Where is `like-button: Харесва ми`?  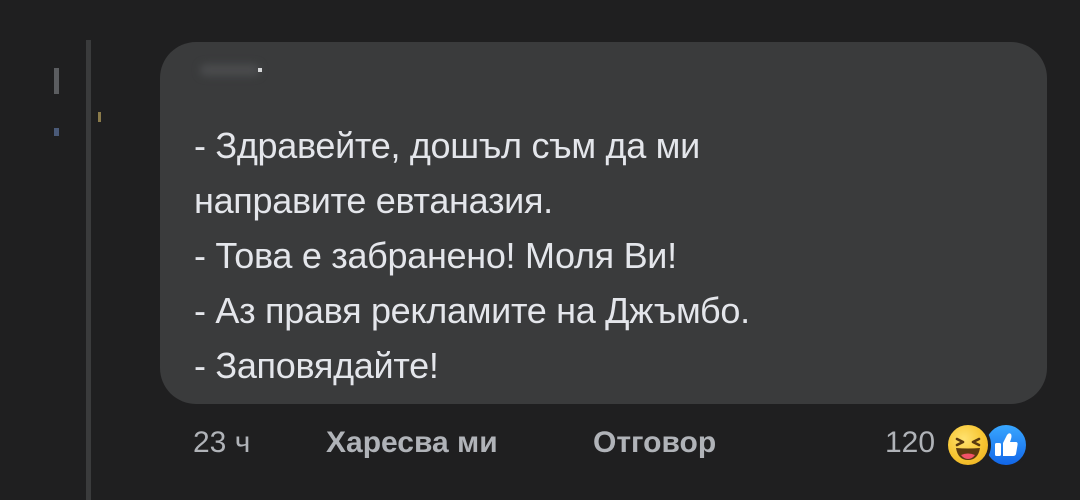 like-button: Харесва ми is located at coordinates (412, 443).